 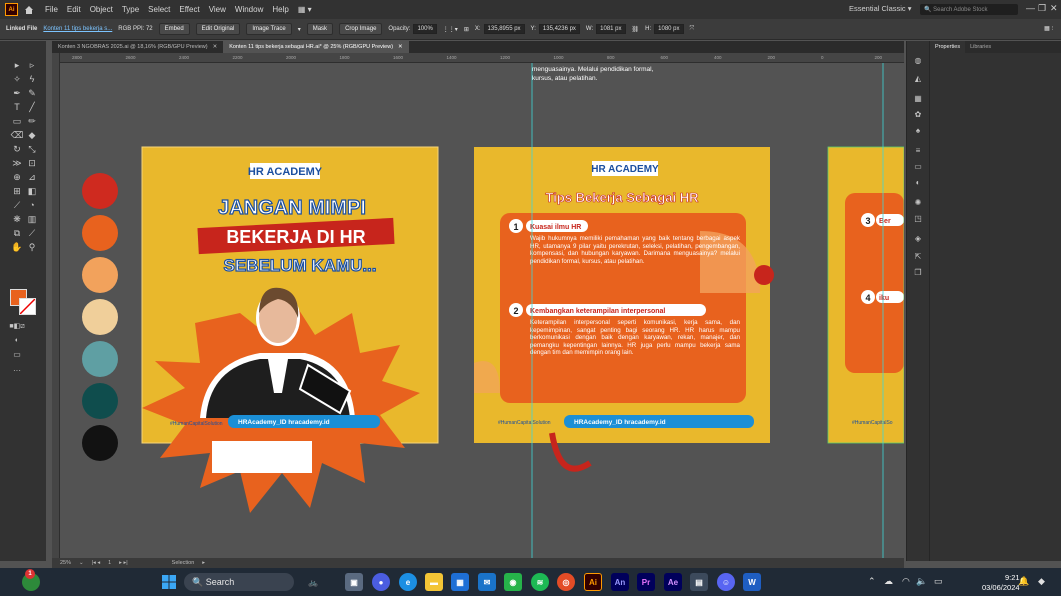 What do you see at coordinates (918, 60) in the screenshot?
I see `appearance-icon: ◍` at bounding box center [918, 60].